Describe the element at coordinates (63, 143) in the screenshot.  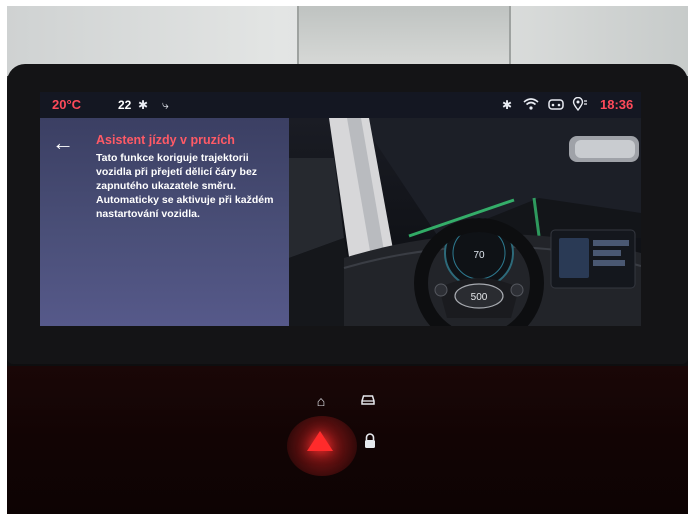
I see `back-arrow-icon: ←` at that location.